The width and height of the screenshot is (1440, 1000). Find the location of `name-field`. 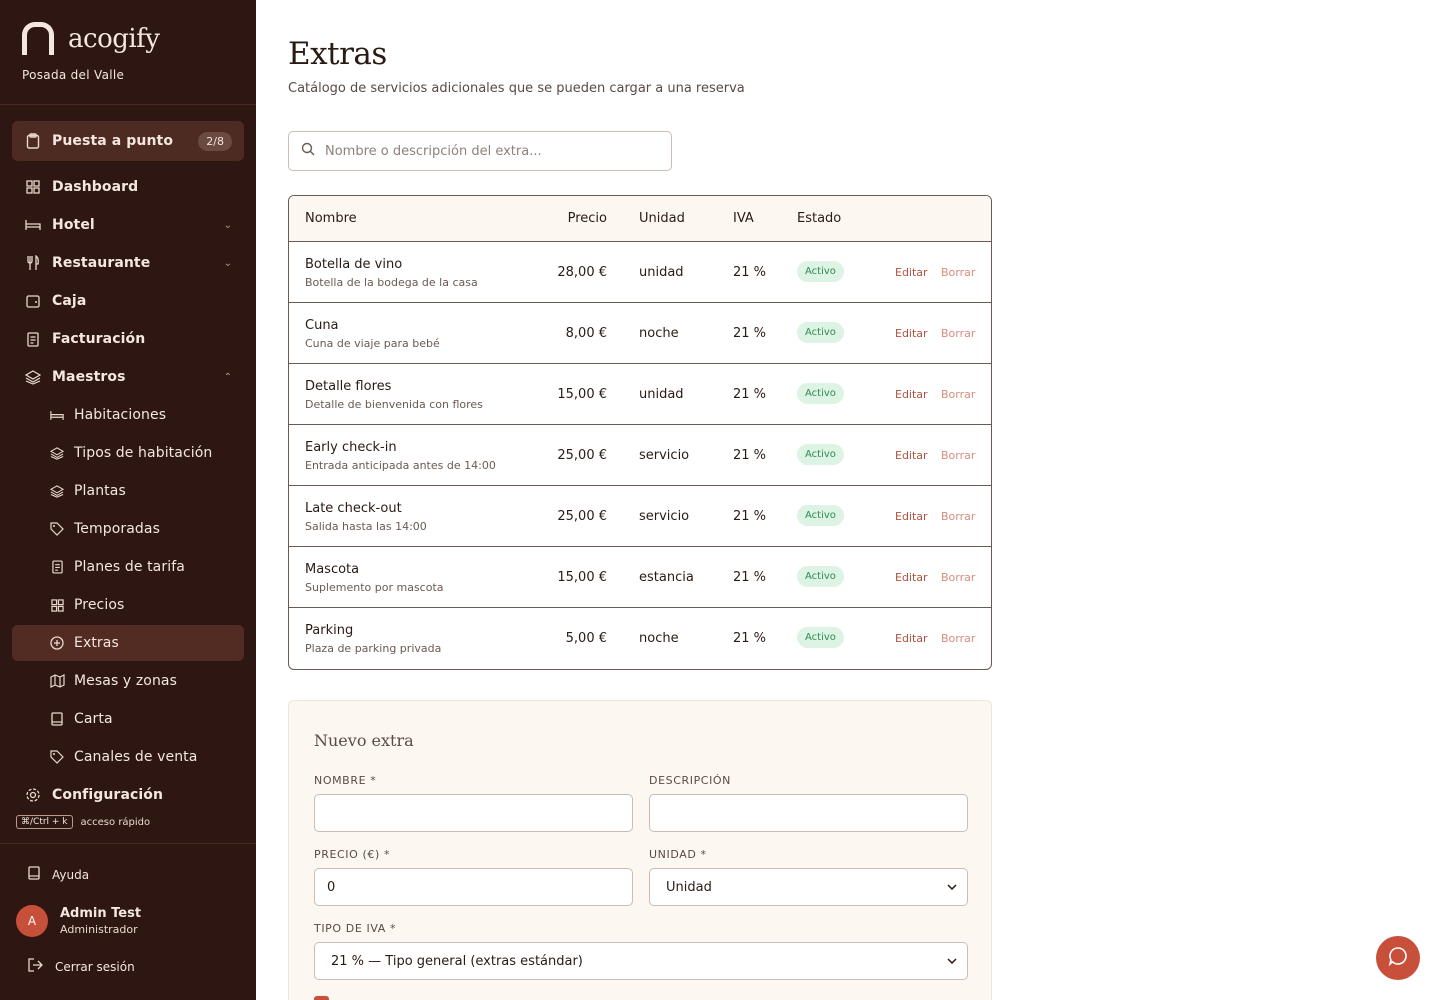

name-field is located at coordinates (473, 813).